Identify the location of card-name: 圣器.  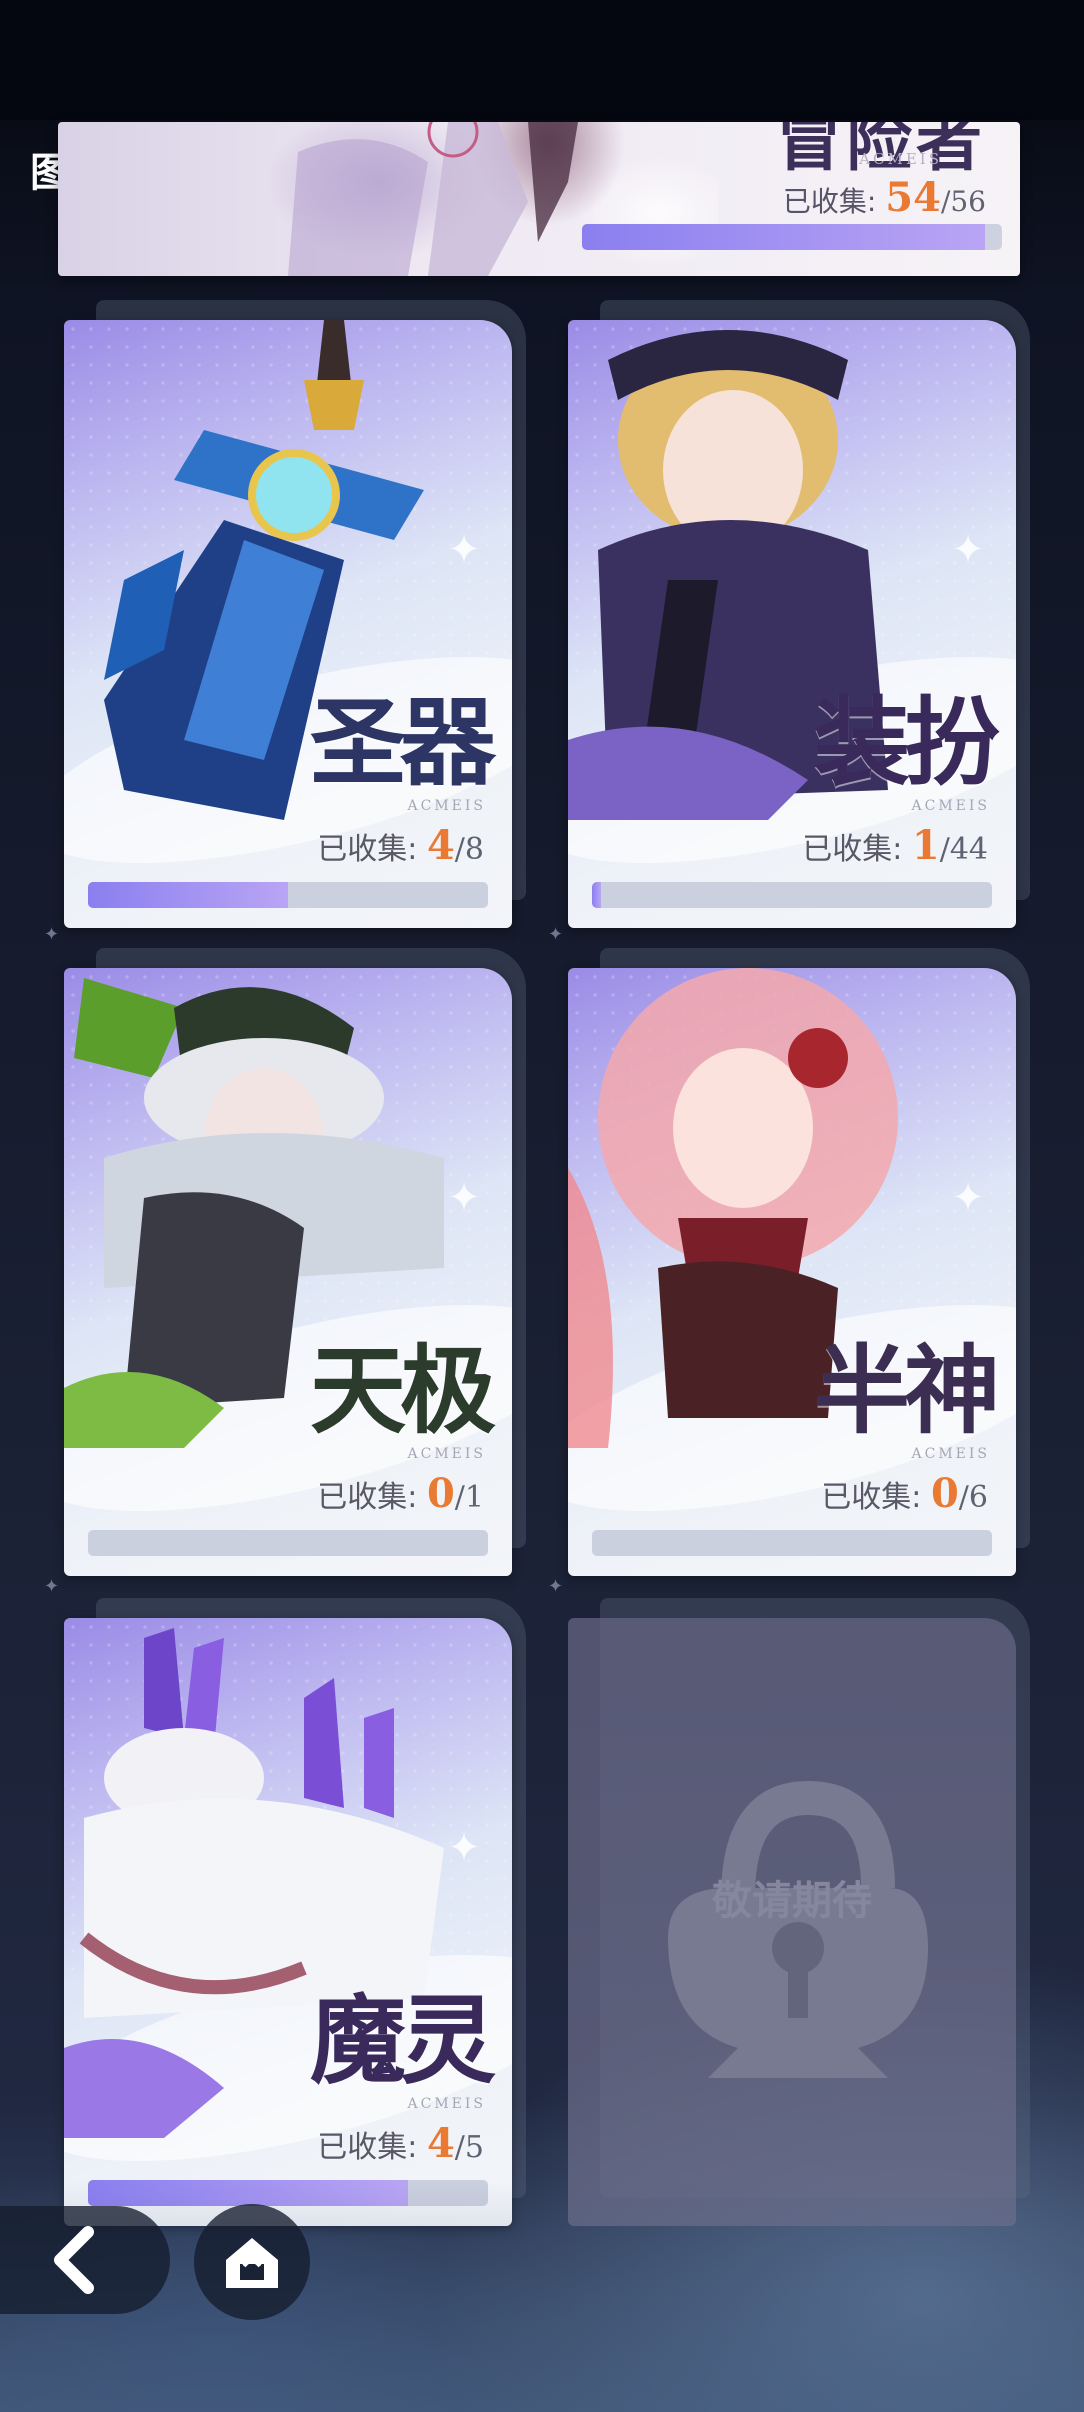
(403, 742).